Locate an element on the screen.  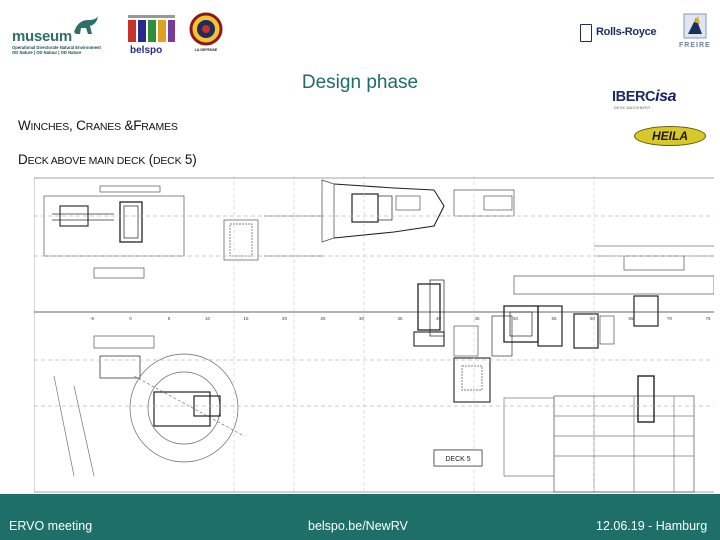
rolls-royce-text: Rolls-Royce is located at coordinates (626, 32).